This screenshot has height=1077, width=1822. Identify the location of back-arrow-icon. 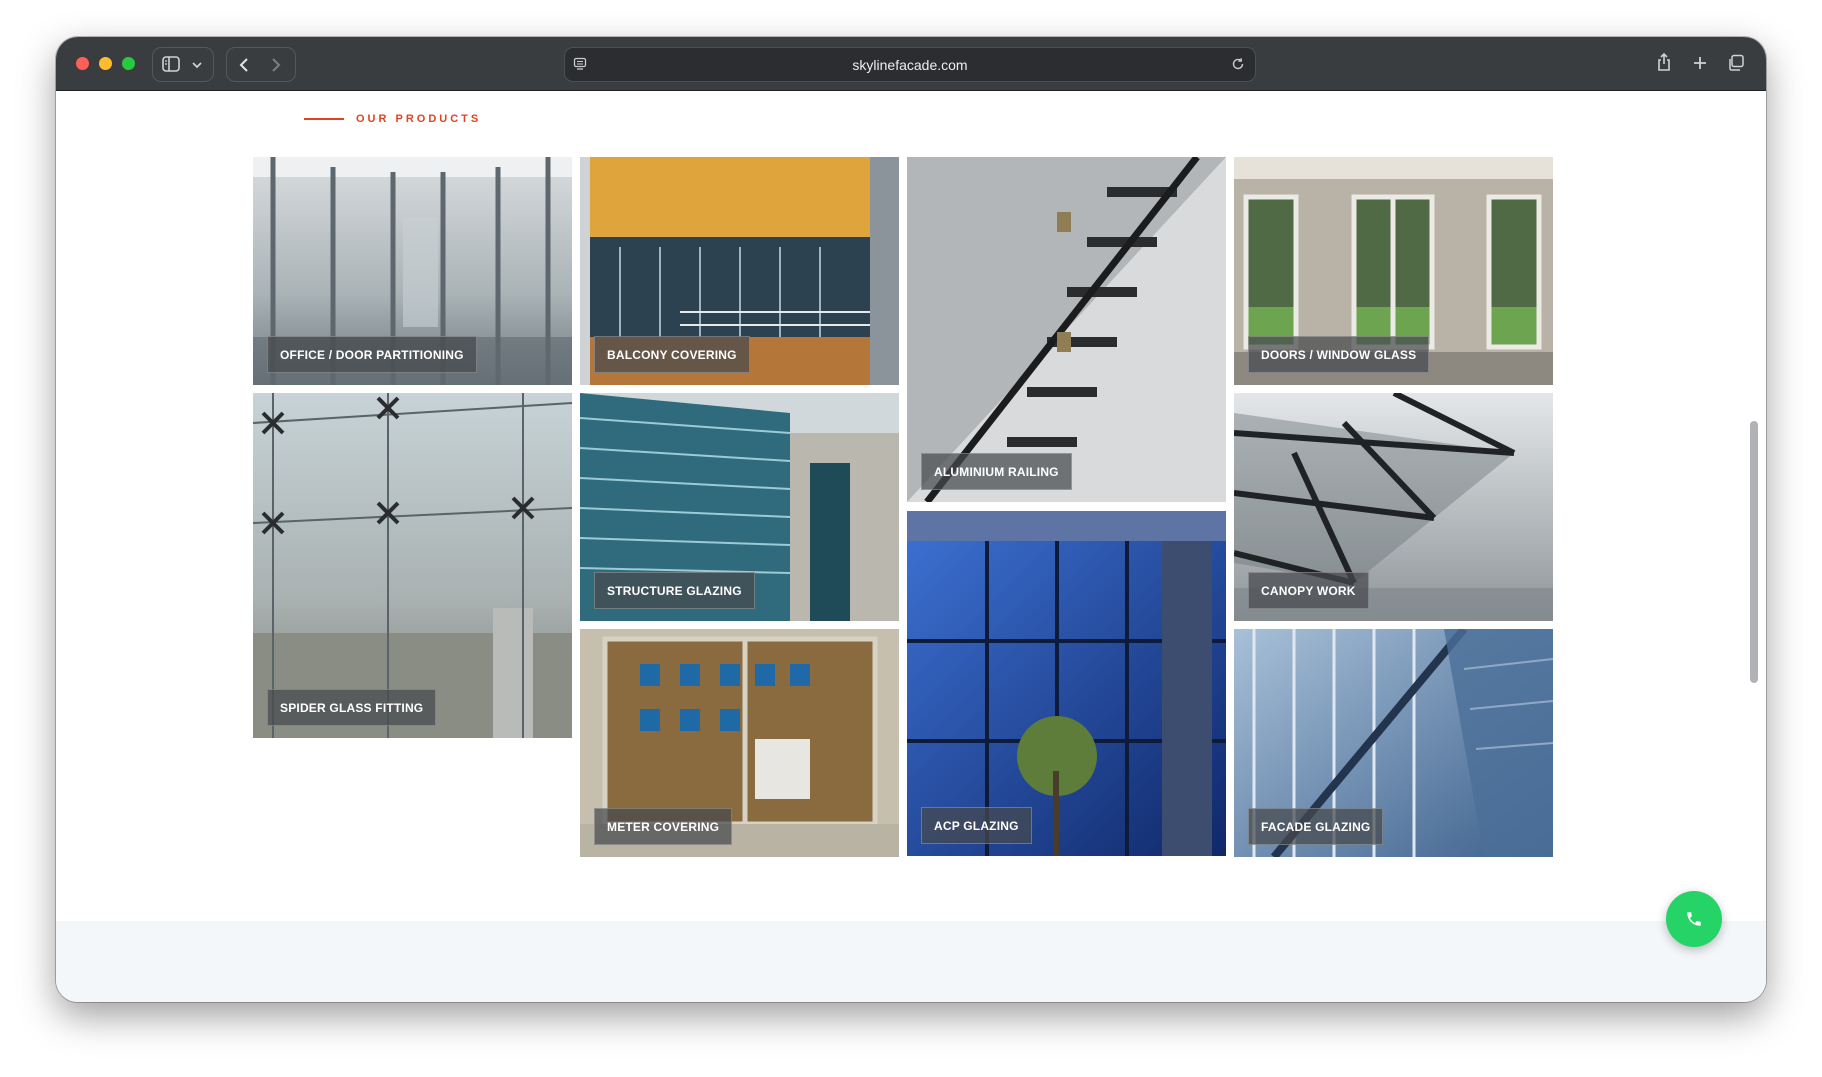
(244, 65).